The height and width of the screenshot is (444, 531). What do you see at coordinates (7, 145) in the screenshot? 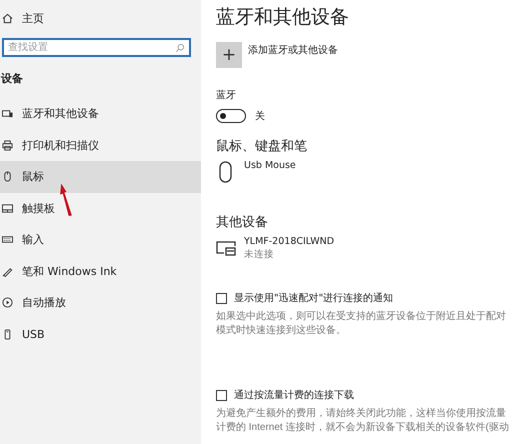
I see `printer-icon` at bounding box center [7, 145].